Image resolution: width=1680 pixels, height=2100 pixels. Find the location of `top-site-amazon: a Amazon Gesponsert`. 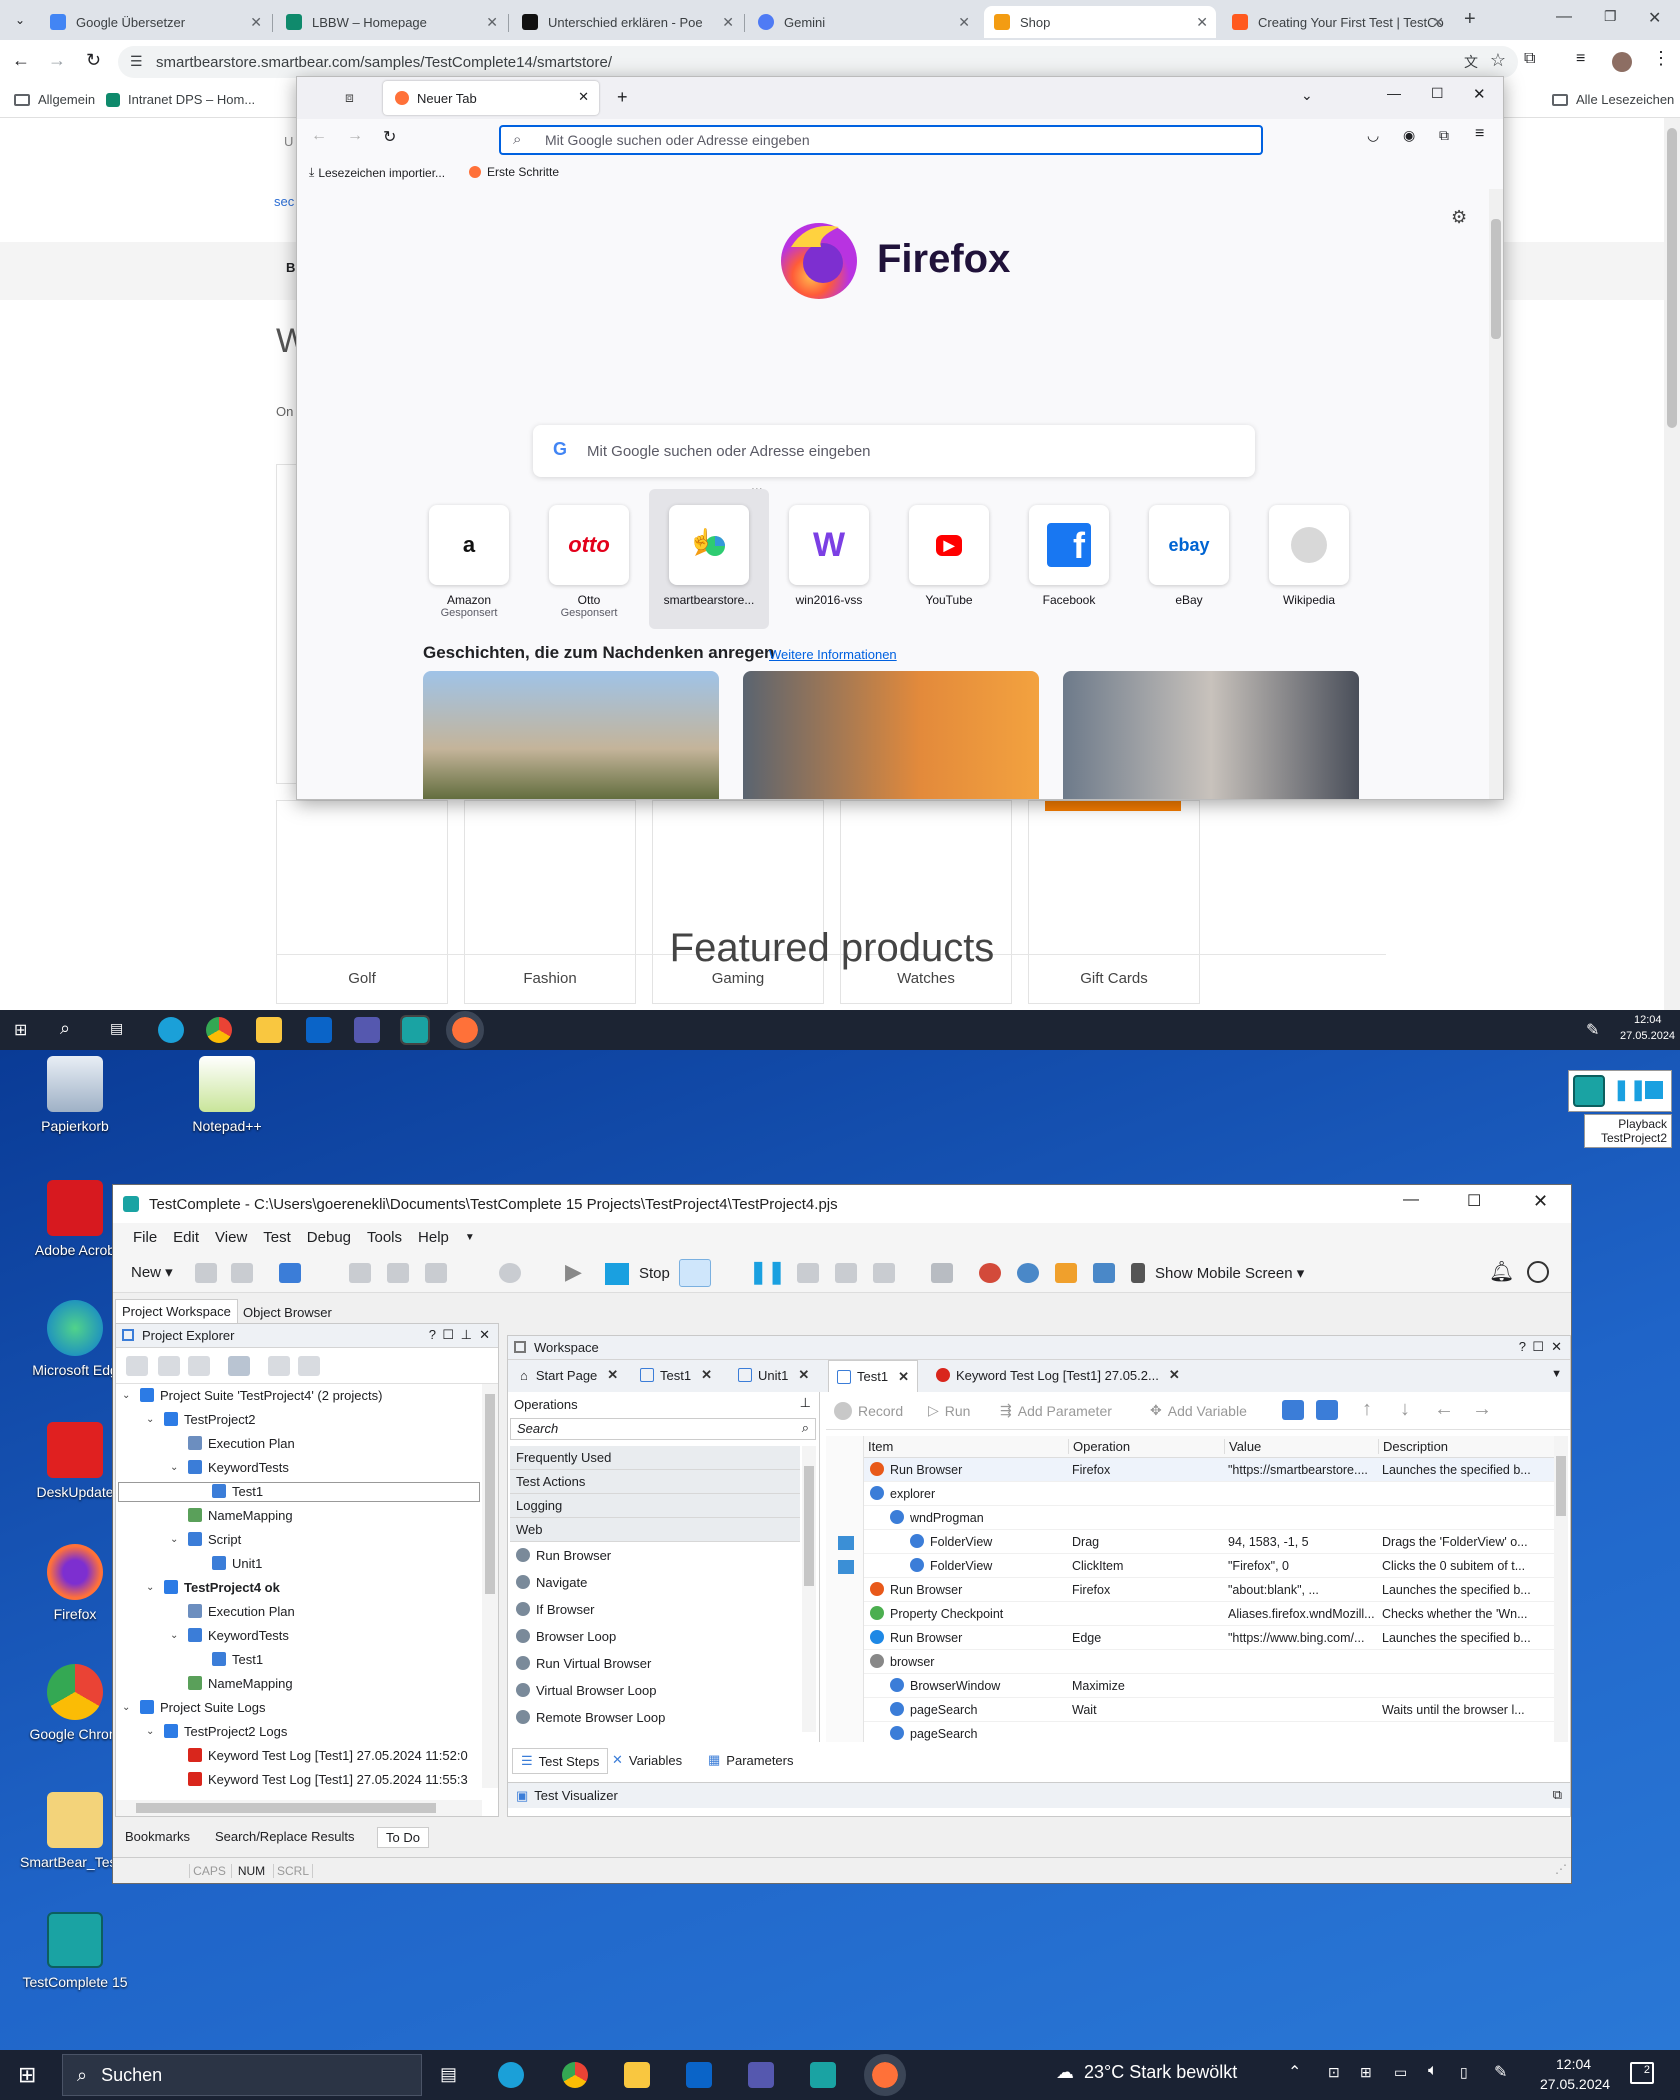

top-site-amazon: a Amazon Gesponsert is located at coordinates (469, 559).